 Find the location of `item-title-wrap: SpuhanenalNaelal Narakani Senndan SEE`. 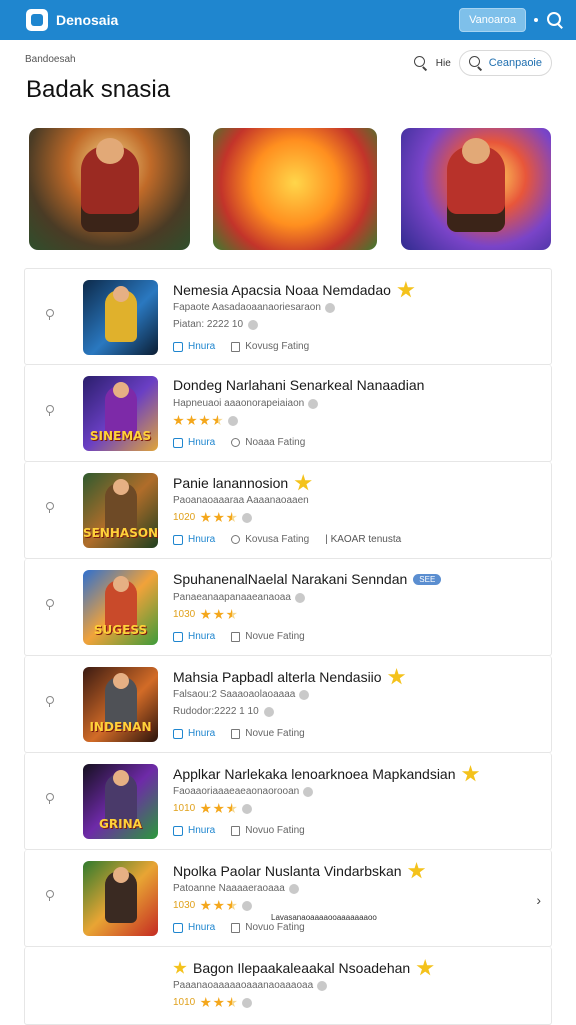

item-title-wrap: SpuhanenalNaelal Narakani Senndan SEE is located at coordinates (307, 579).